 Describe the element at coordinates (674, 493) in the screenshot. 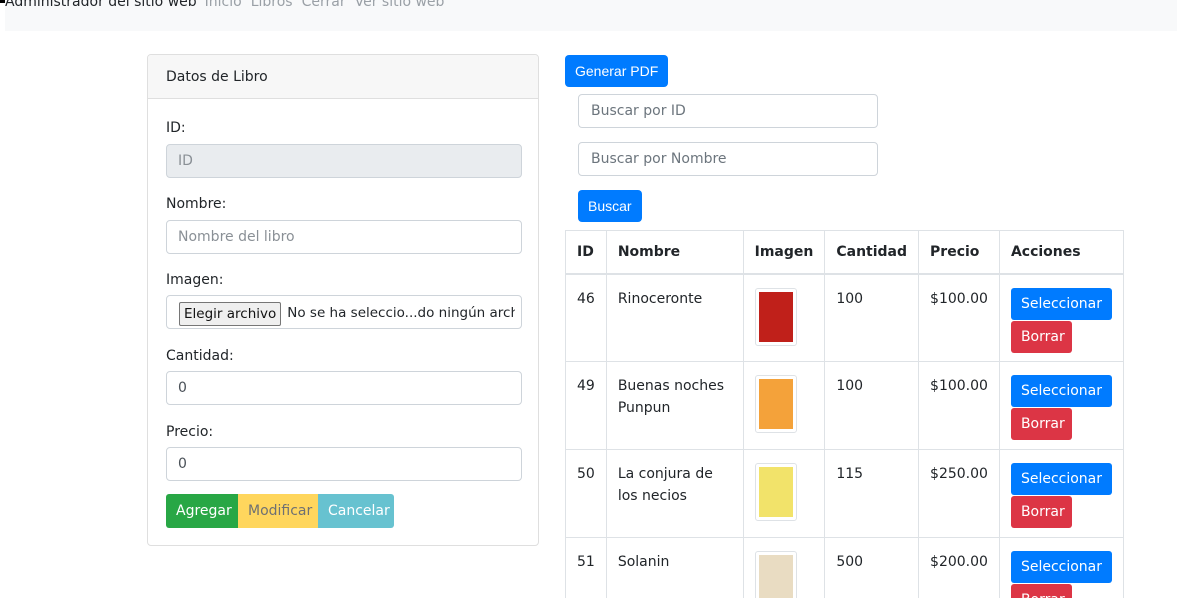

I see `cell-name: La conjura de los necios` at that location.